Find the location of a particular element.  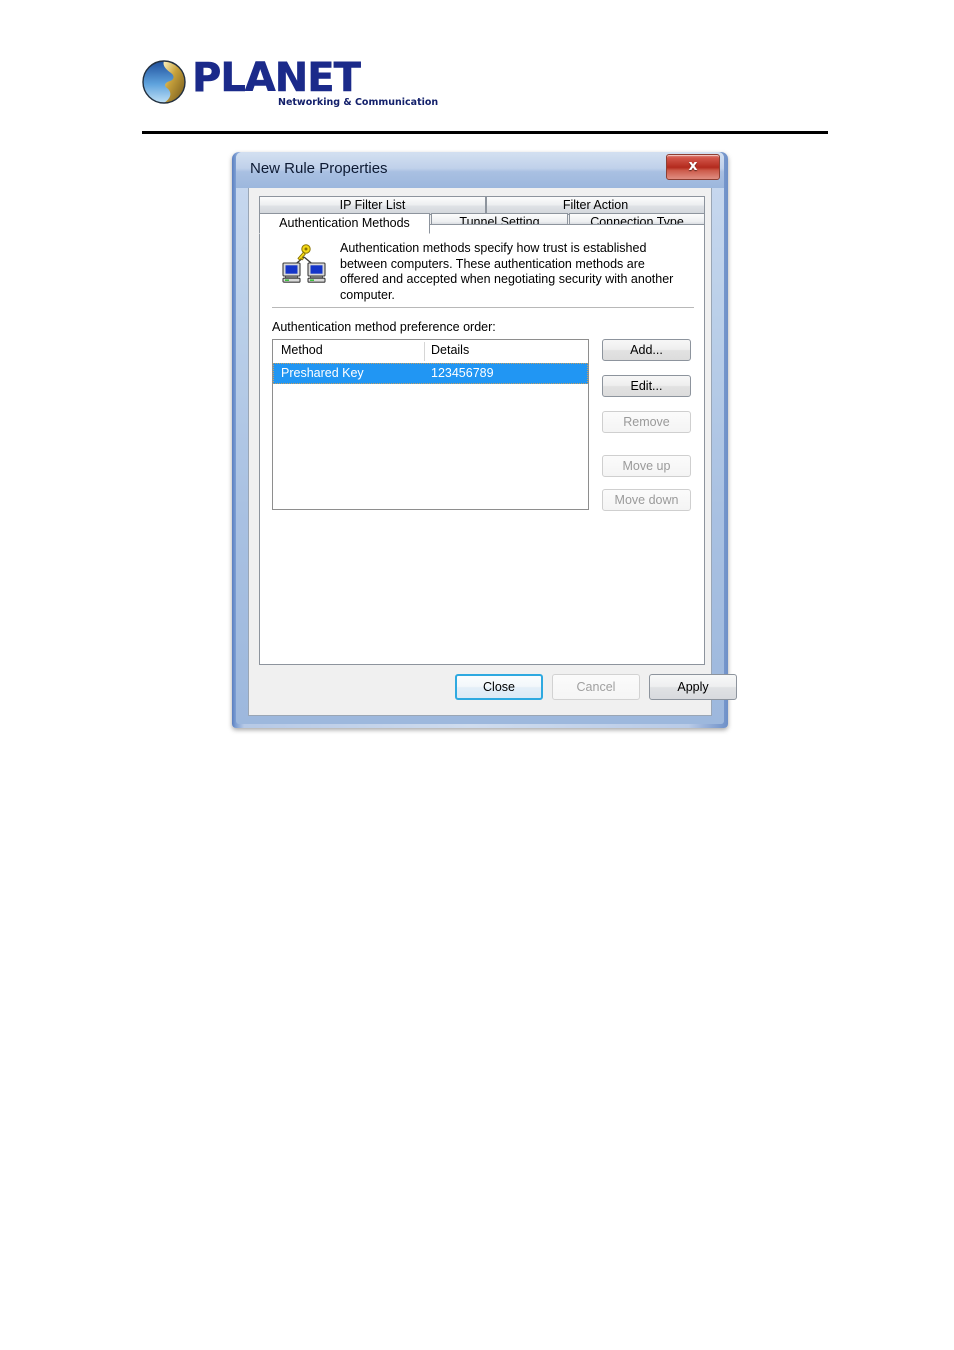

dialog-title: New Rule Properties is located at coordinates (319, 168).